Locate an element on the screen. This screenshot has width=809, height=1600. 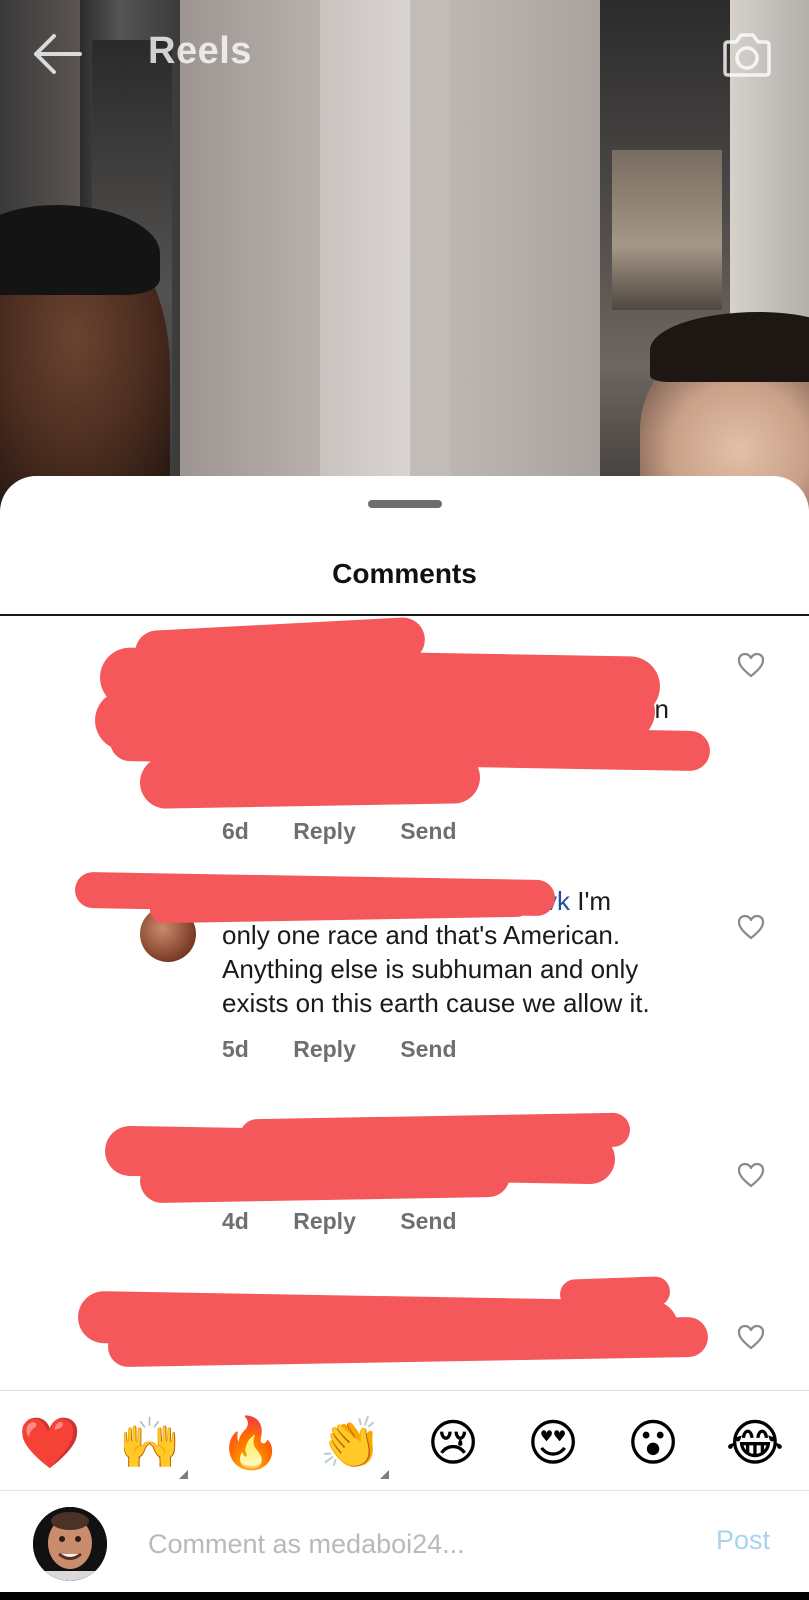
comment-line-1-text: I'm is located at coordinates (591, 901).